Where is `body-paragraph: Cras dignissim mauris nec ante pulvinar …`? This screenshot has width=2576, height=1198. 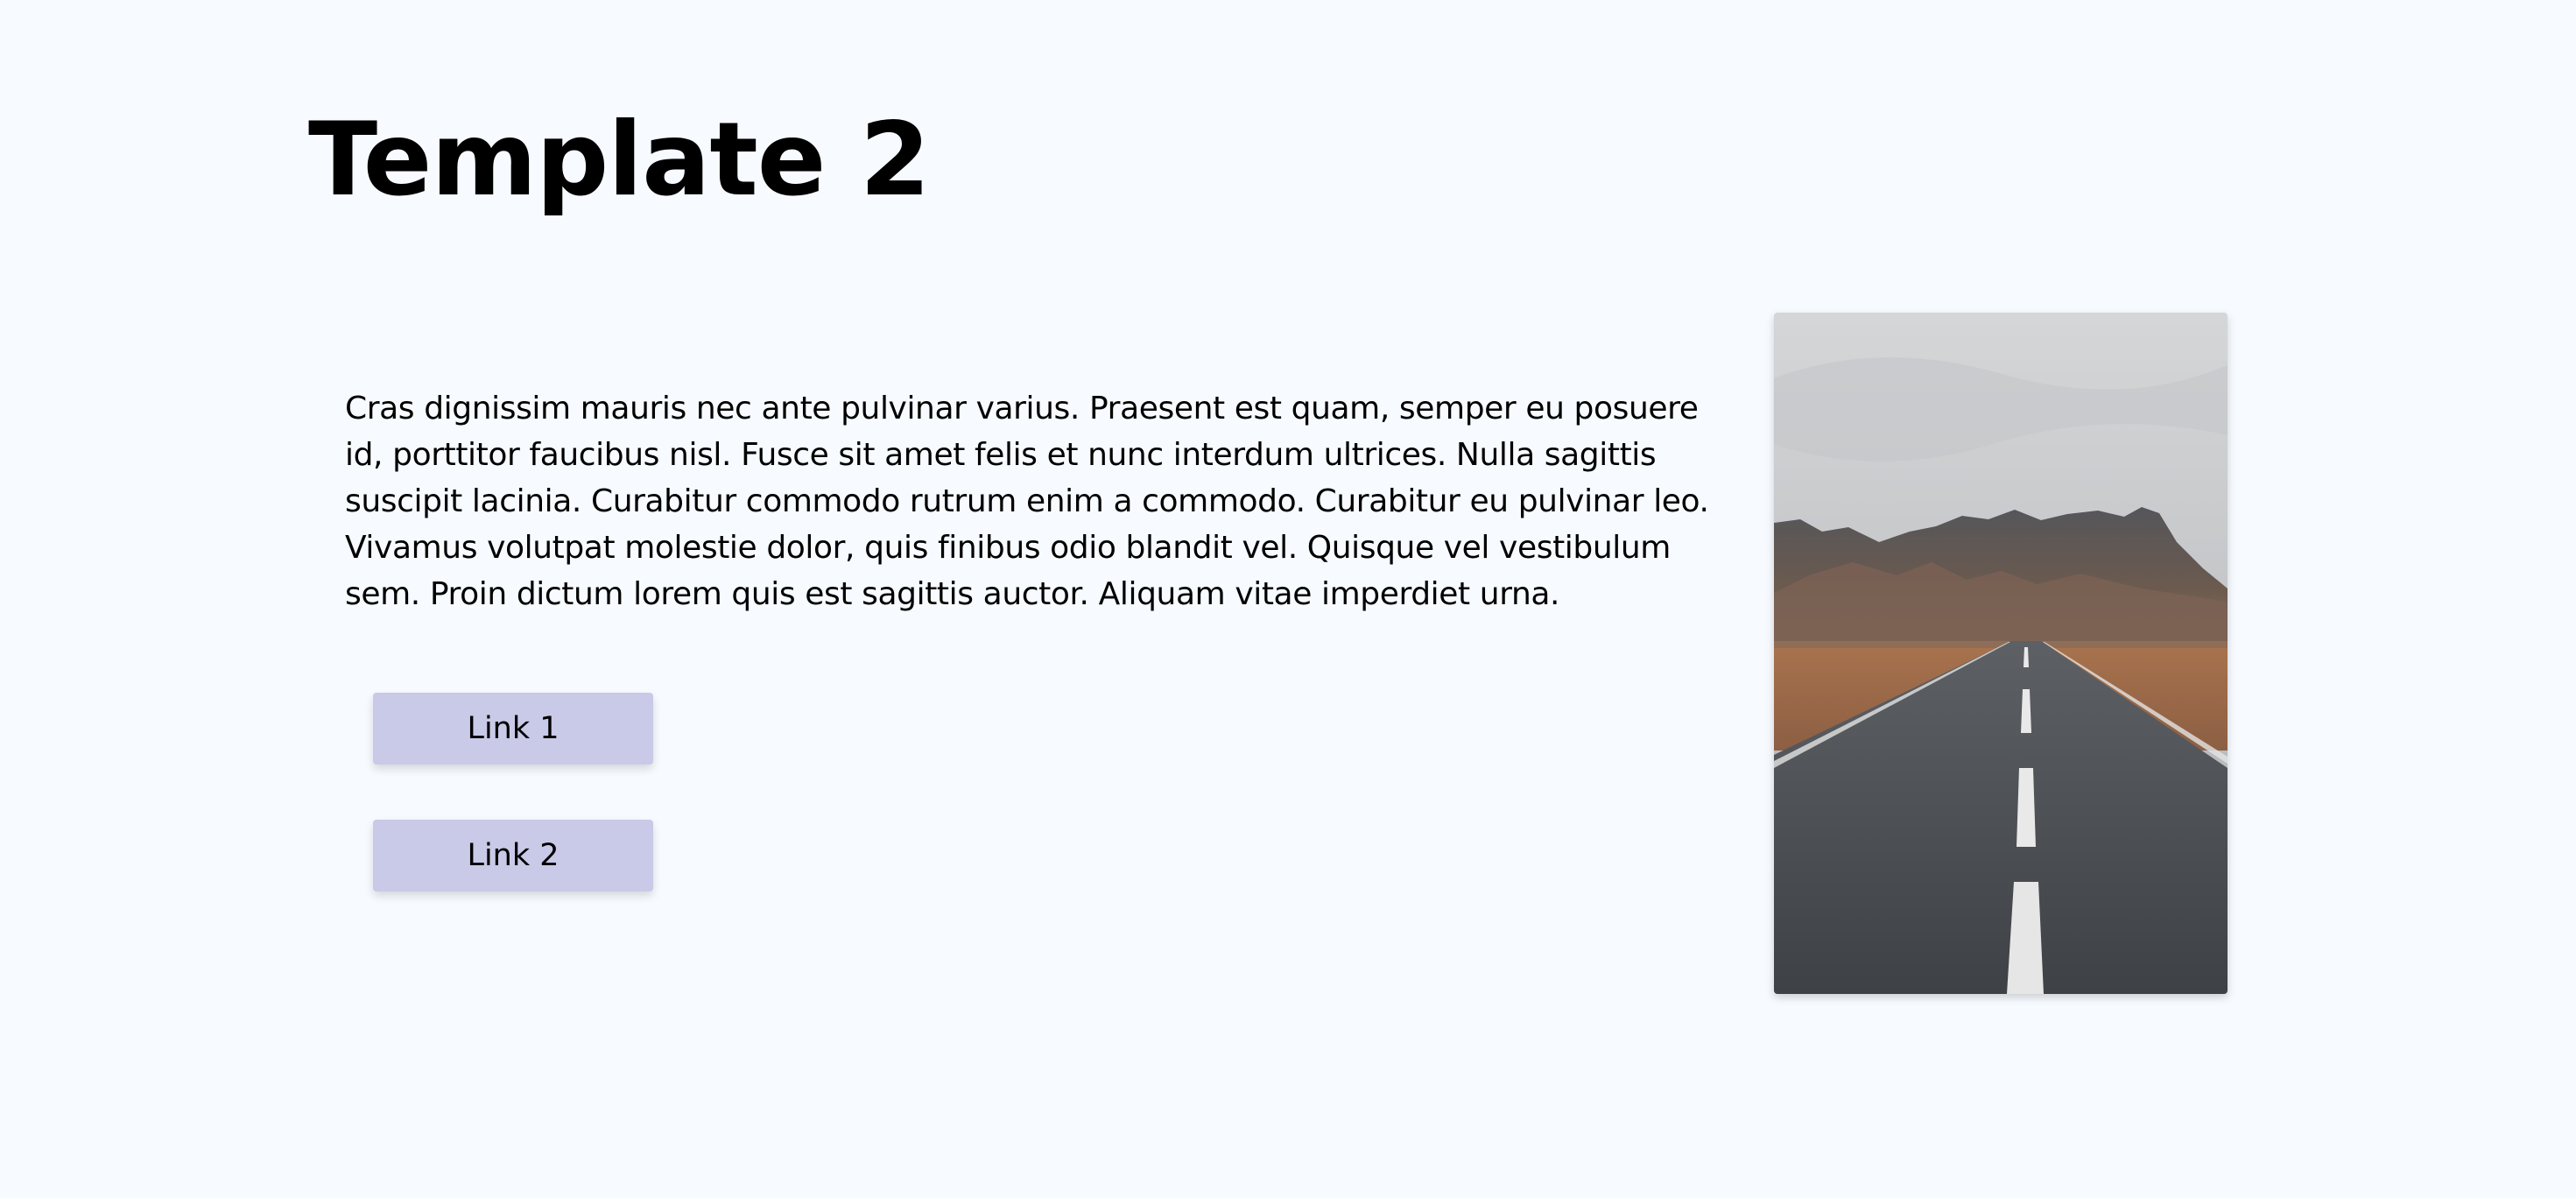
body-paragraph: Cras dignissim mauris nec ante pulvinar … is located at coordinates (1027, 502).